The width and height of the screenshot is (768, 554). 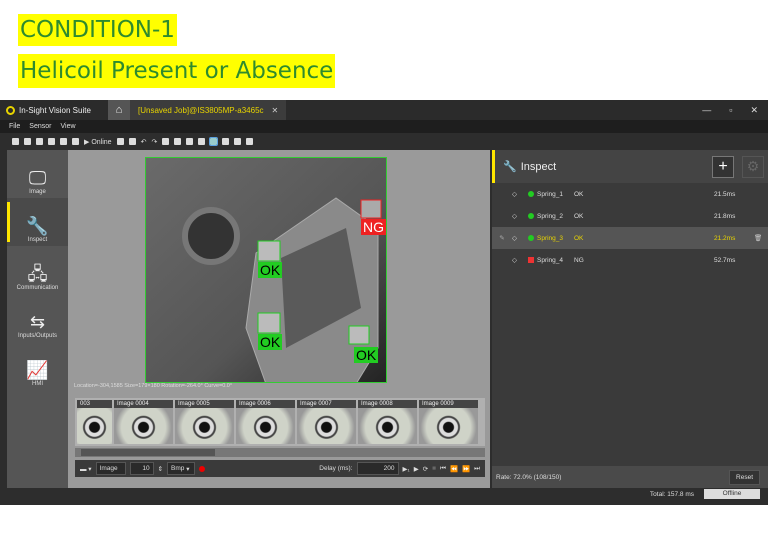 I want to click on save-icon, so click(x=39, y=141).